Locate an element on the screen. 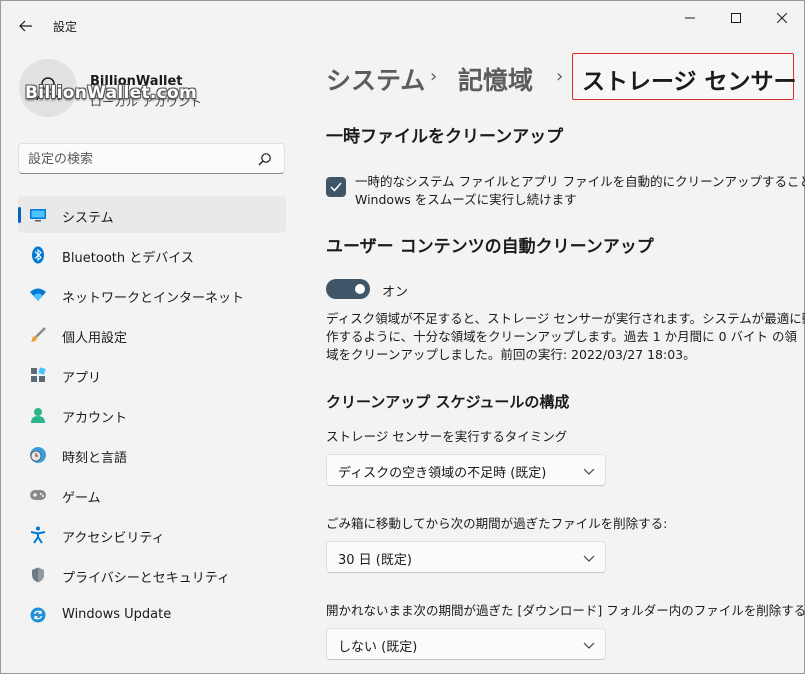 The image size is (805, 674). sidebar-item-label: Windows Update is located at coordinates (117, 614).